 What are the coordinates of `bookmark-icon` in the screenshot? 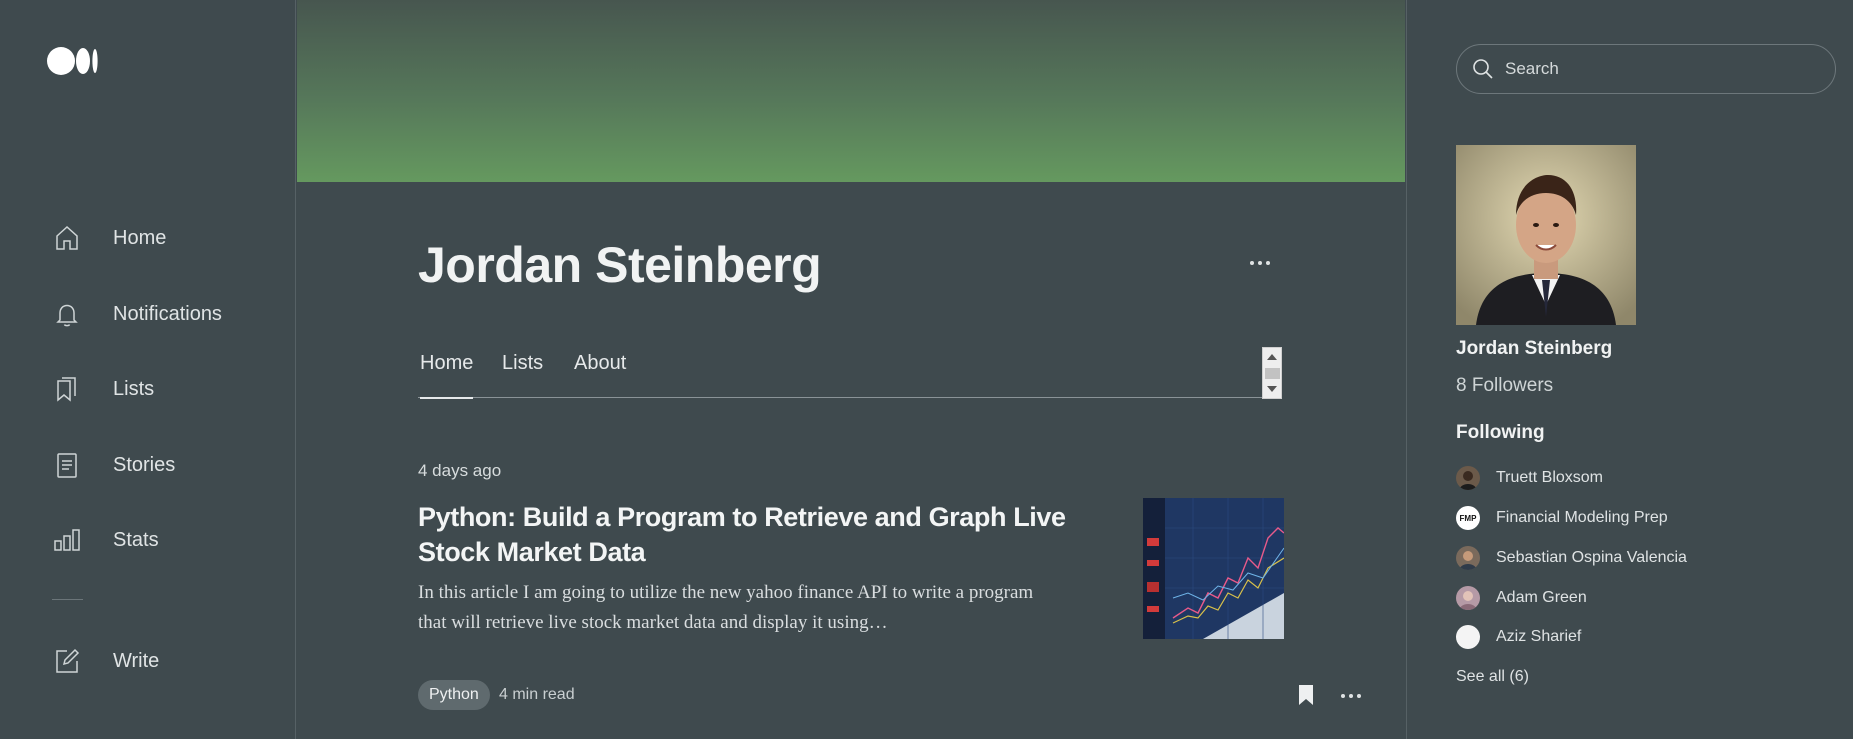 It's located at (1306, 697).